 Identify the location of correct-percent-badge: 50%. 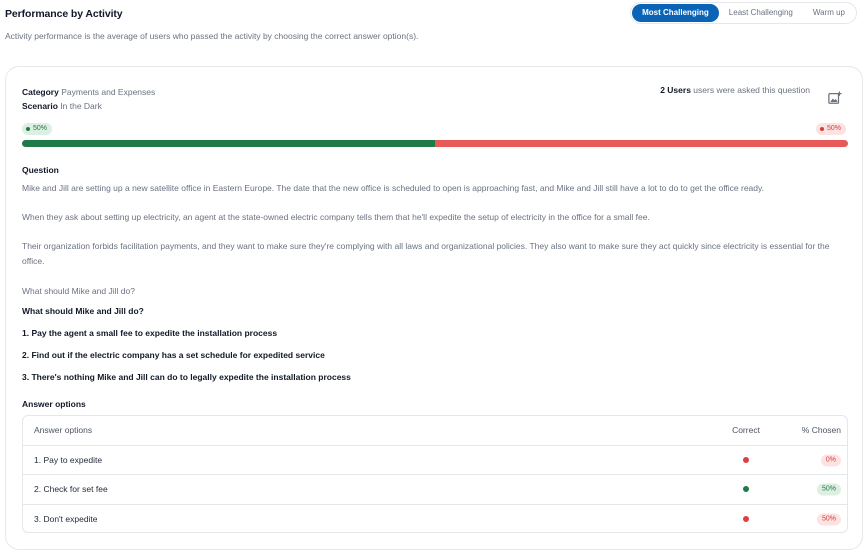
(37, 129).